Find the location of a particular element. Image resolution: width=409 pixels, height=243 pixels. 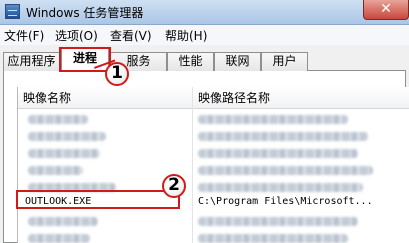

menu-view: 查看(V) is located at coordinates (131, 35).